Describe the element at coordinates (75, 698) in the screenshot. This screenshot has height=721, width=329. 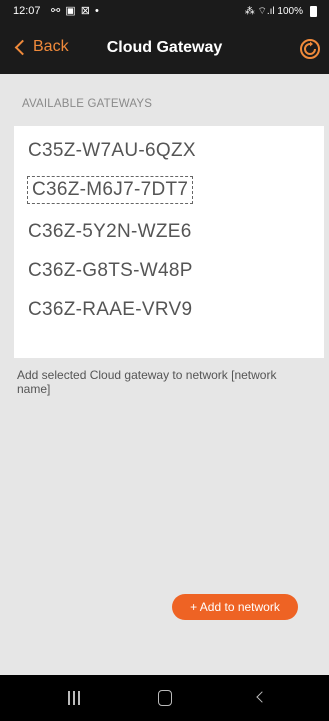
I see `recent-apps-icon` at that location.